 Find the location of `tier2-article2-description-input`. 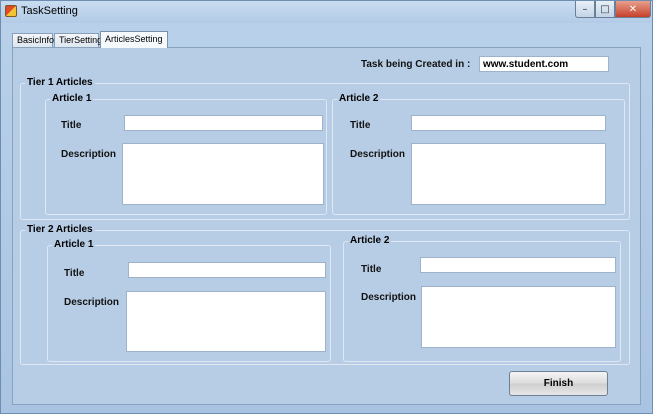

tier2-article2-description-input is located at coordinates (518, 317).